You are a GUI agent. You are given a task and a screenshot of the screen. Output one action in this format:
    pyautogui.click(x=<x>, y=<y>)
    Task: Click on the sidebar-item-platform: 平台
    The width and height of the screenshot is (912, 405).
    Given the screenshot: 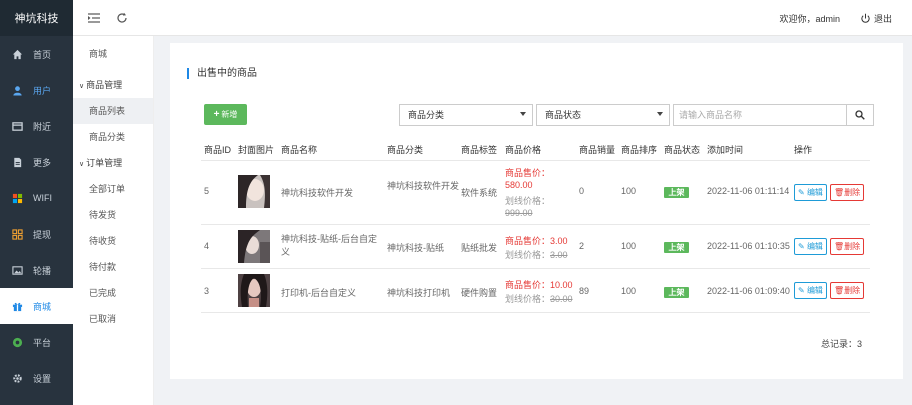 What is the action you would take?
    pyautogui.click(x=36, y=342)
    